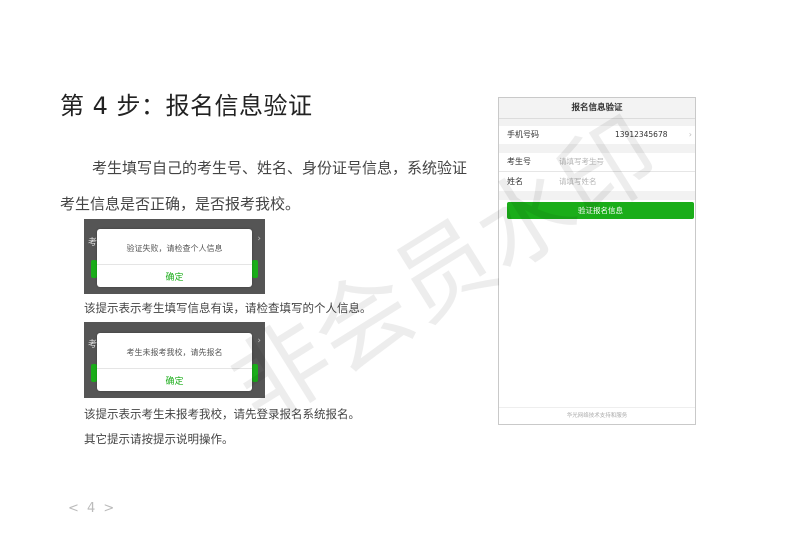  What do you see at coordinates (519, 161) in the screenshot?
I see `exam-number-label: 考生号` at bounding box center [519, 161].